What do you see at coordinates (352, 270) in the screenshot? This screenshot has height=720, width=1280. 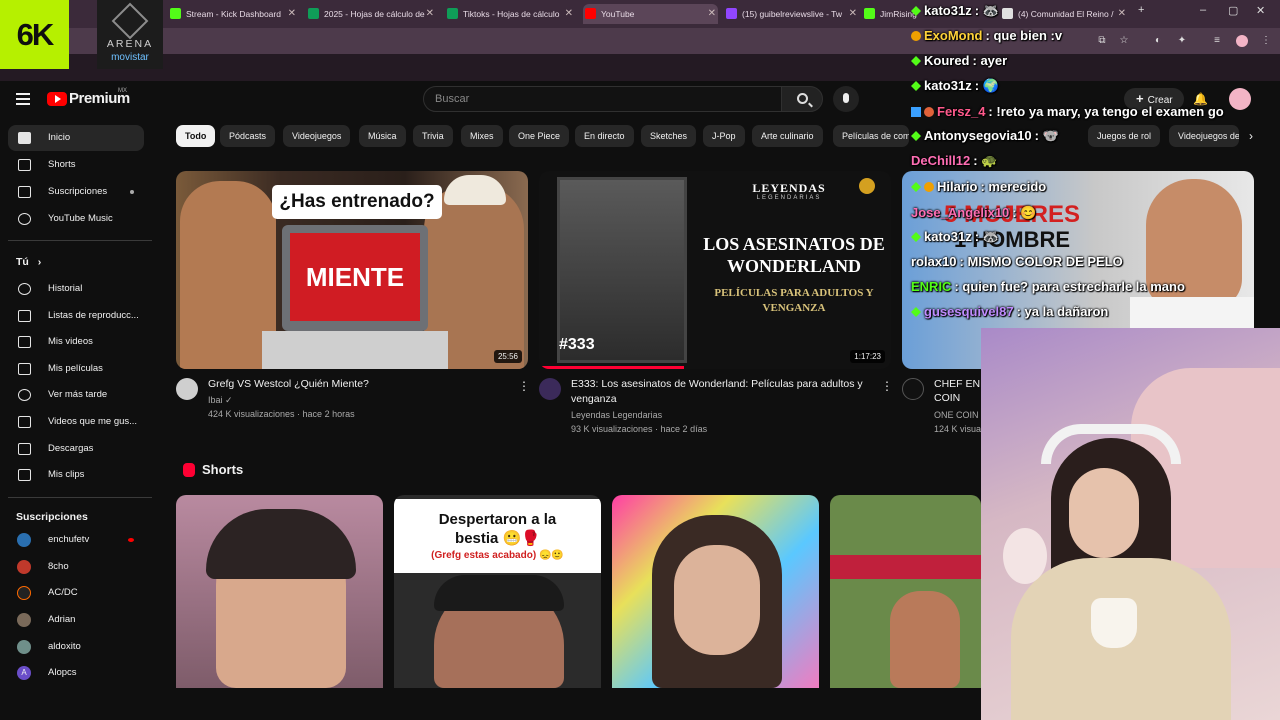 I see `video-thumbnail: ¿Has entrenado? MIENTE 25:56` at bounding box center [352, 270].